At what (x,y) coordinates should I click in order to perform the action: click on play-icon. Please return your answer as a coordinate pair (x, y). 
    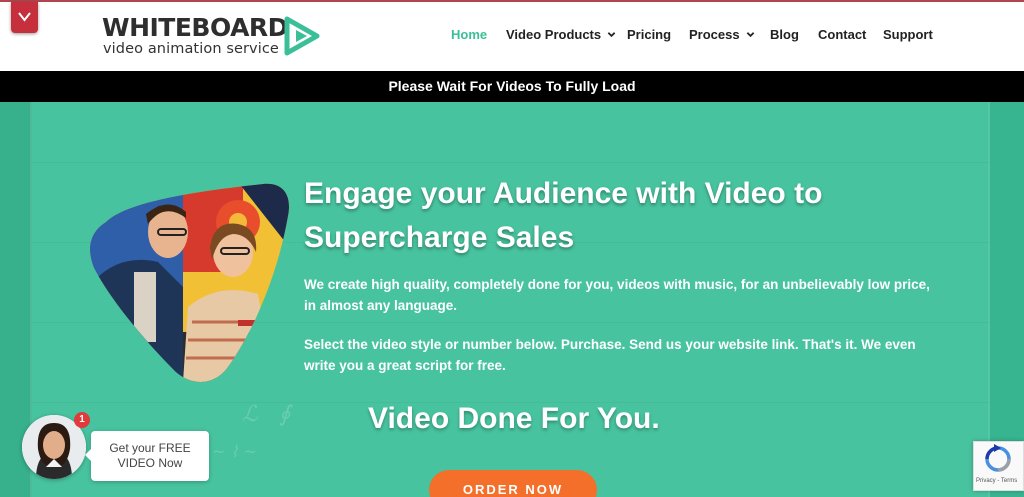
    Looking at the image, I should click on (302, 36).